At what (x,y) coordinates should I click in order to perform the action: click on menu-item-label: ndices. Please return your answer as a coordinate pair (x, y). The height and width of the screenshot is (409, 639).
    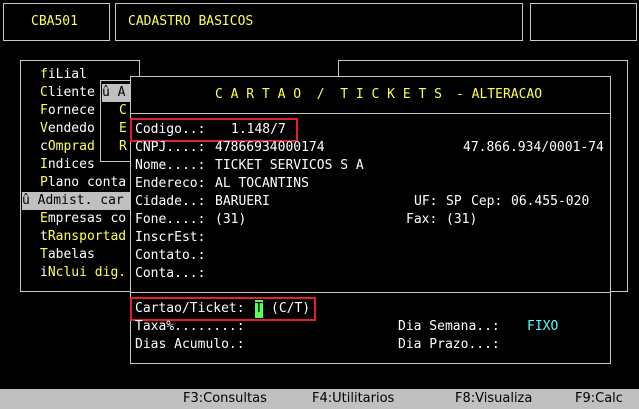
    Looking at the image, I should click on (71, 164).